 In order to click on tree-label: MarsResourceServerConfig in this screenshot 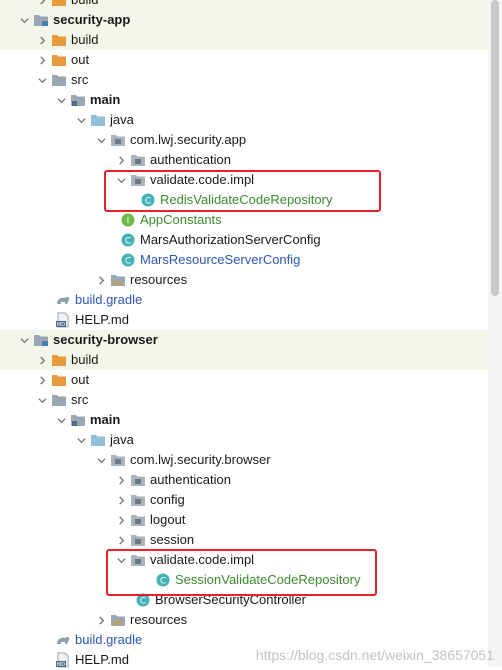, I will do `click(220, 259)`.